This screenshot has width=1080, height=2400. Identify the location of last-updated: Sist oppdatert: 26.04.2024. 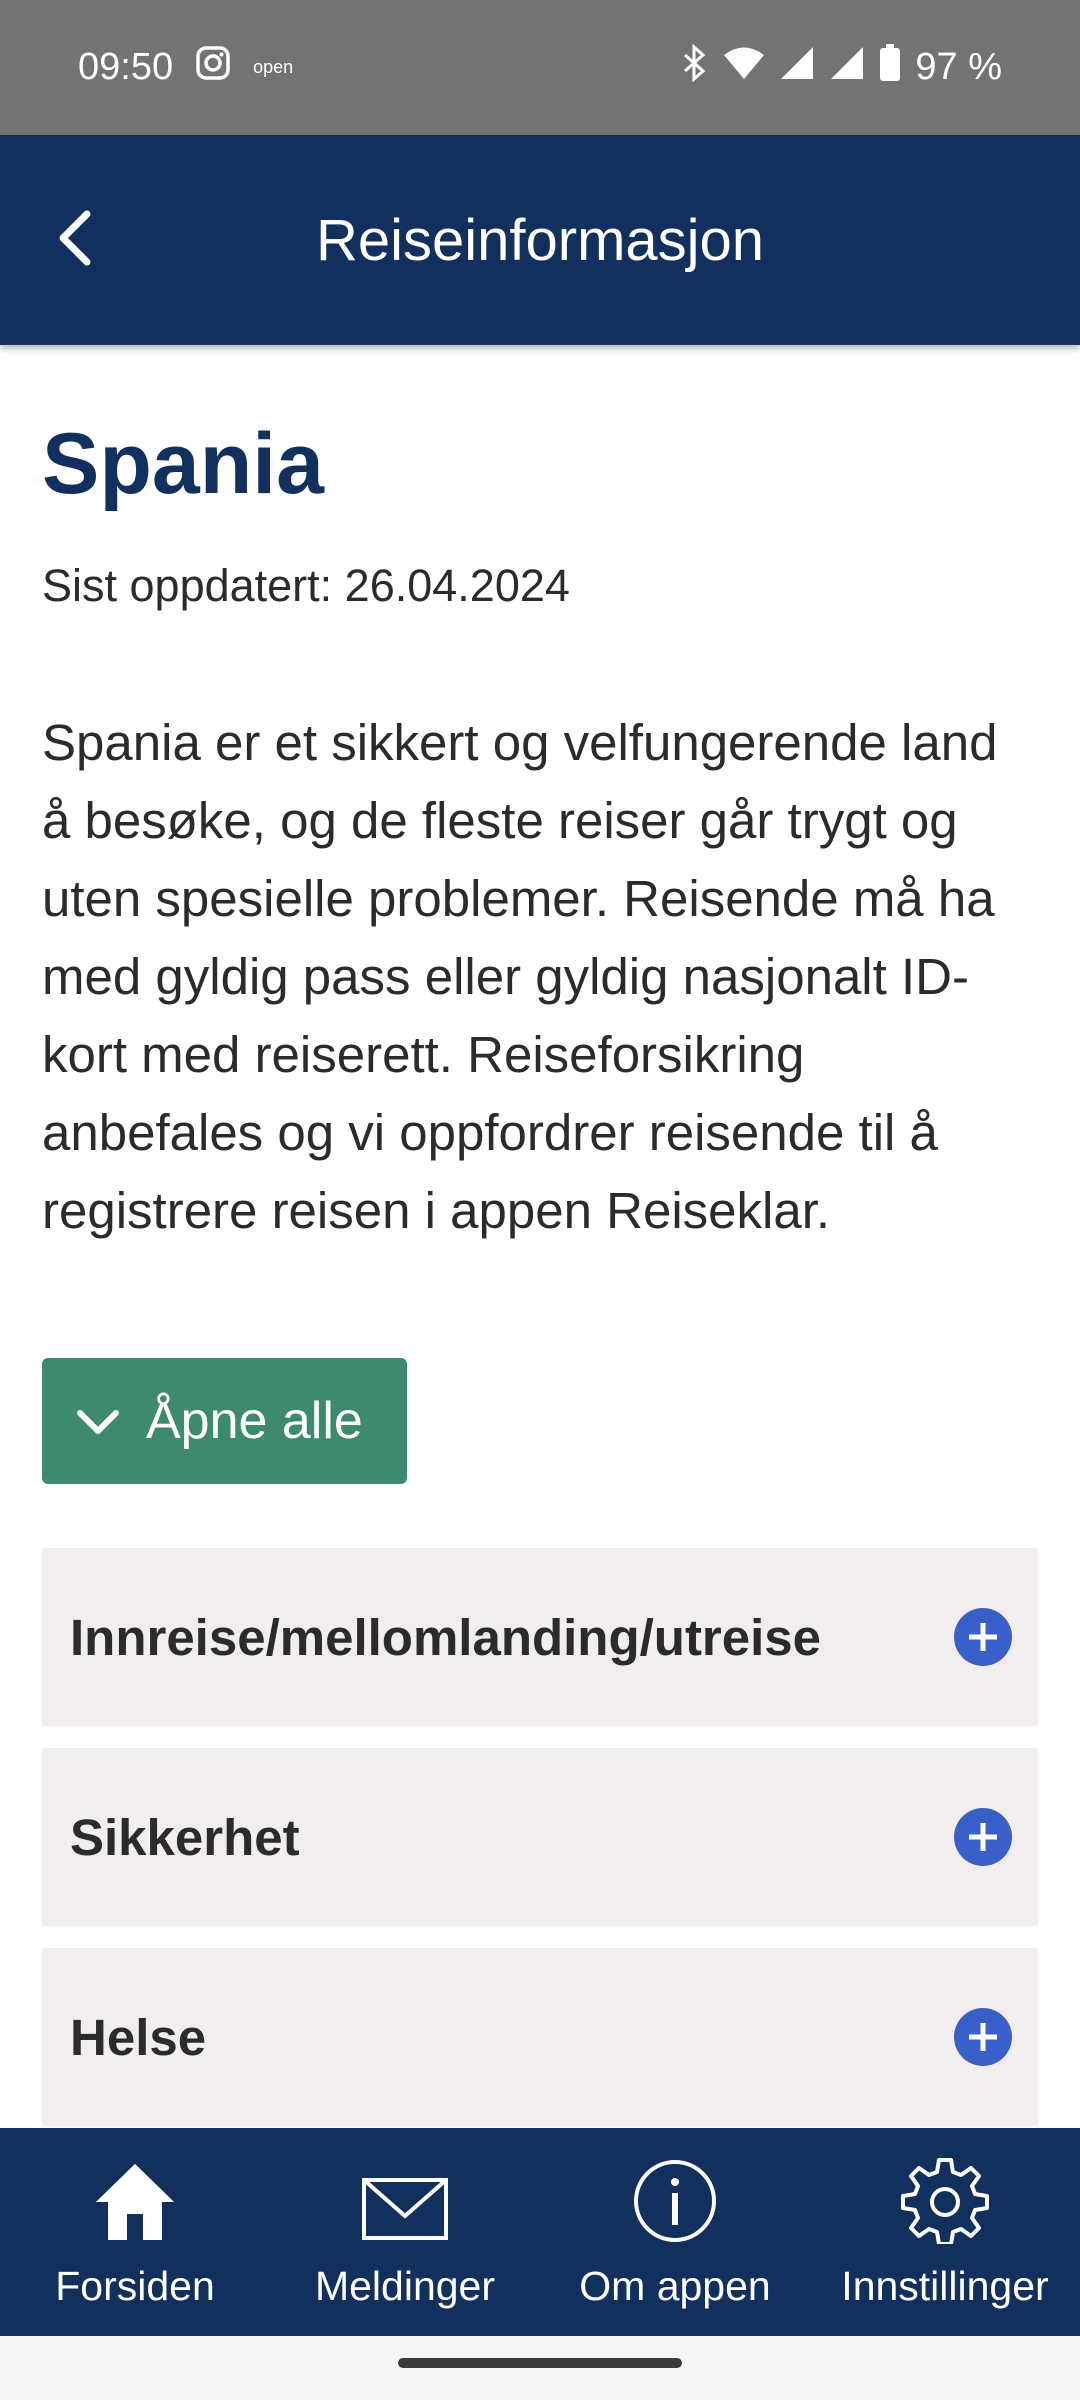
(306, 585).